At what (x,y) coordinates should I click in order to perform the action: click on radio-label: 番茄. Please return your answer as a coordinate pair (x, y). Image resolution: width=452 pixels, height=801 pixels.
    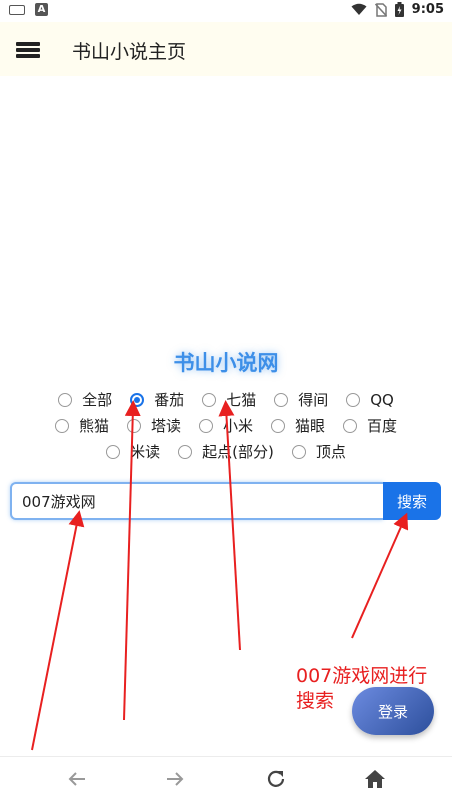
    Looking at the image, I should click on (169, 400).